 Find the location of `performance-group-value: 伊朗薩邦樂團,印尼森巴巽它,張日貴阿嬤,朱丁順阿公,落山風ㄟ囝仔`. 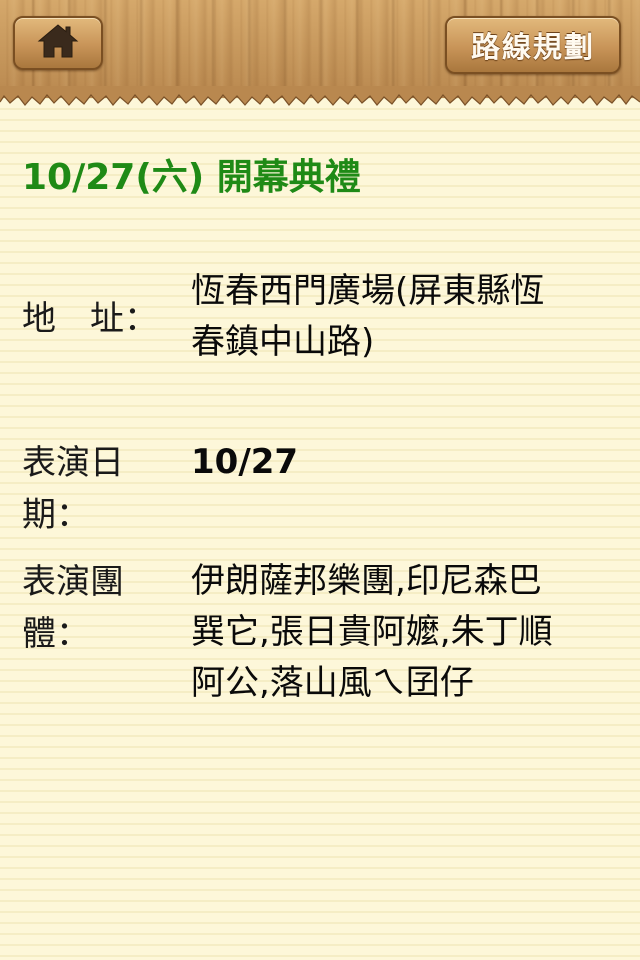

performance-group-value: 伊朗薩邦樂團,印尼森巴巽它,張日貴阿嬤,朱丁順阿公,落山風ㄟ囝仔 is located at coordinates (372, 632).